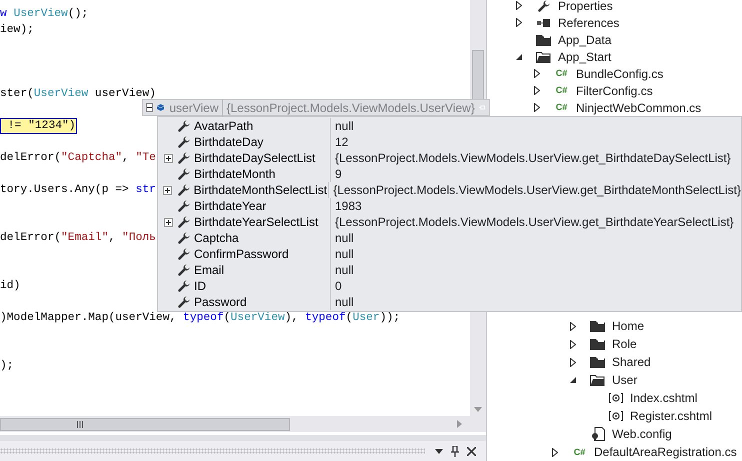 Image resolution: width=742 pixels, height=461 pixels. What do you see at coordinates (534, 222) in the screenshot?
I see `property-value: {LessonProject.Models.ViewModels.UserView.get_BirthdateYearSelectList}` at bounding box center [534, 222].